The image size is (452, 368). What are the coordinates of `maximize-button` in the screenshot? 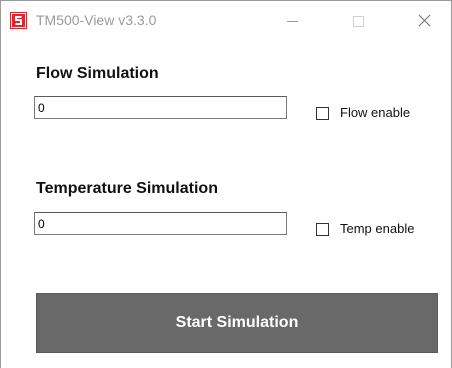 It's located at (361, 20).